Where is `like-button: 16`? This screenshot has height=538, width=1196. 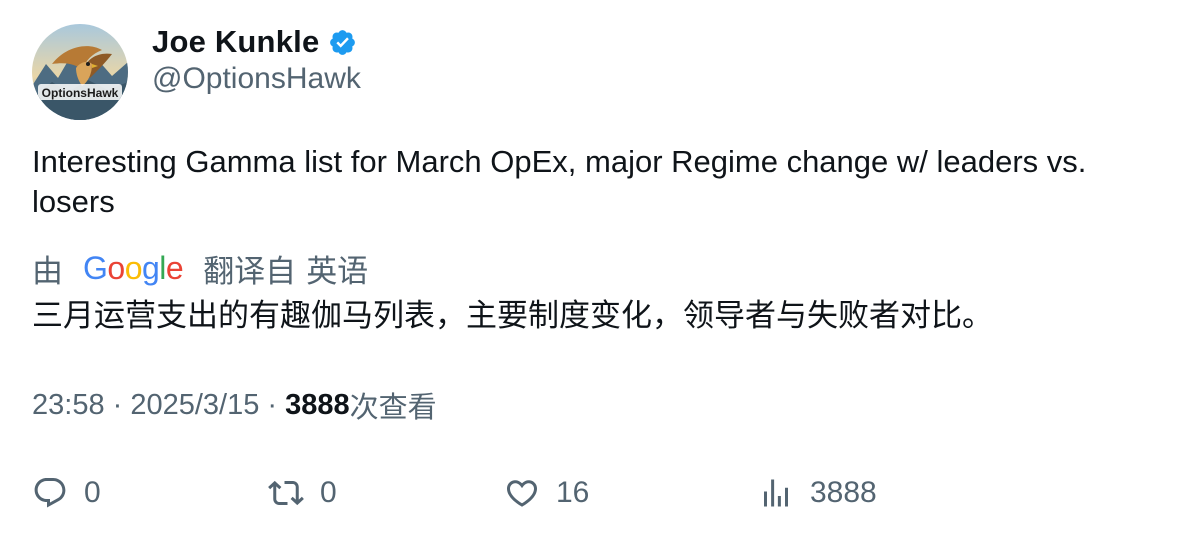
like-button: 16 is located at coordinates (546, 493).